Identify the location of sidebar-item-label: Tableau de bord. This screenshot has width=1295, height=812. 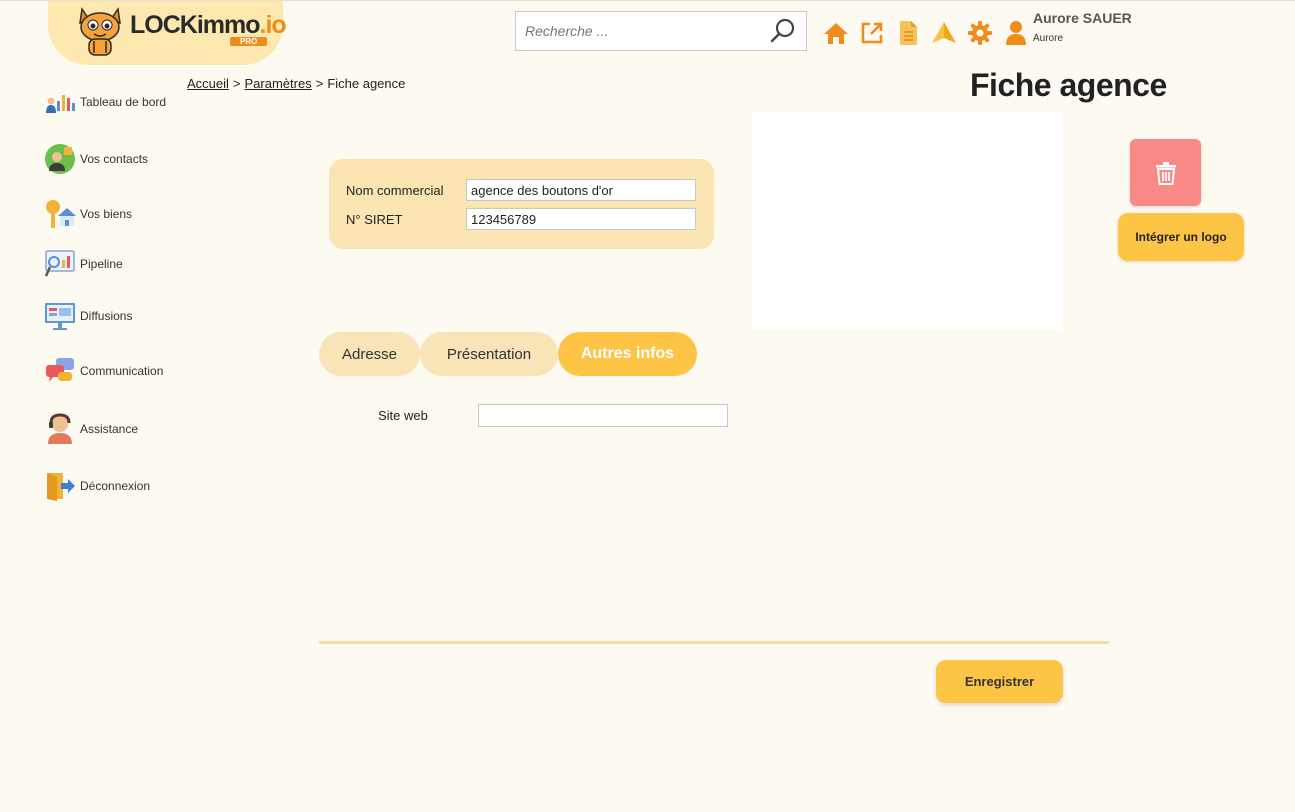
(123, 102).